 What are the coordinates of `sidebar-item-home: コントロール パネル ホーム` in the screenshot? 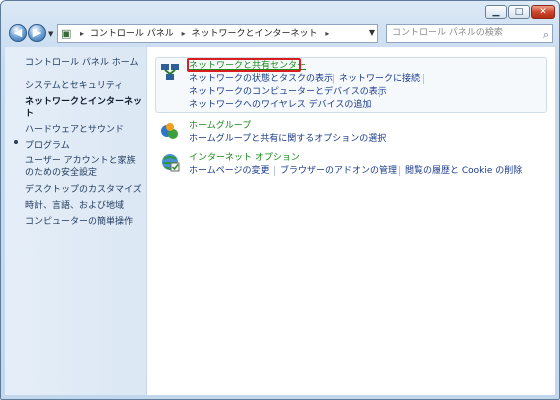 It's located at (84, 63).